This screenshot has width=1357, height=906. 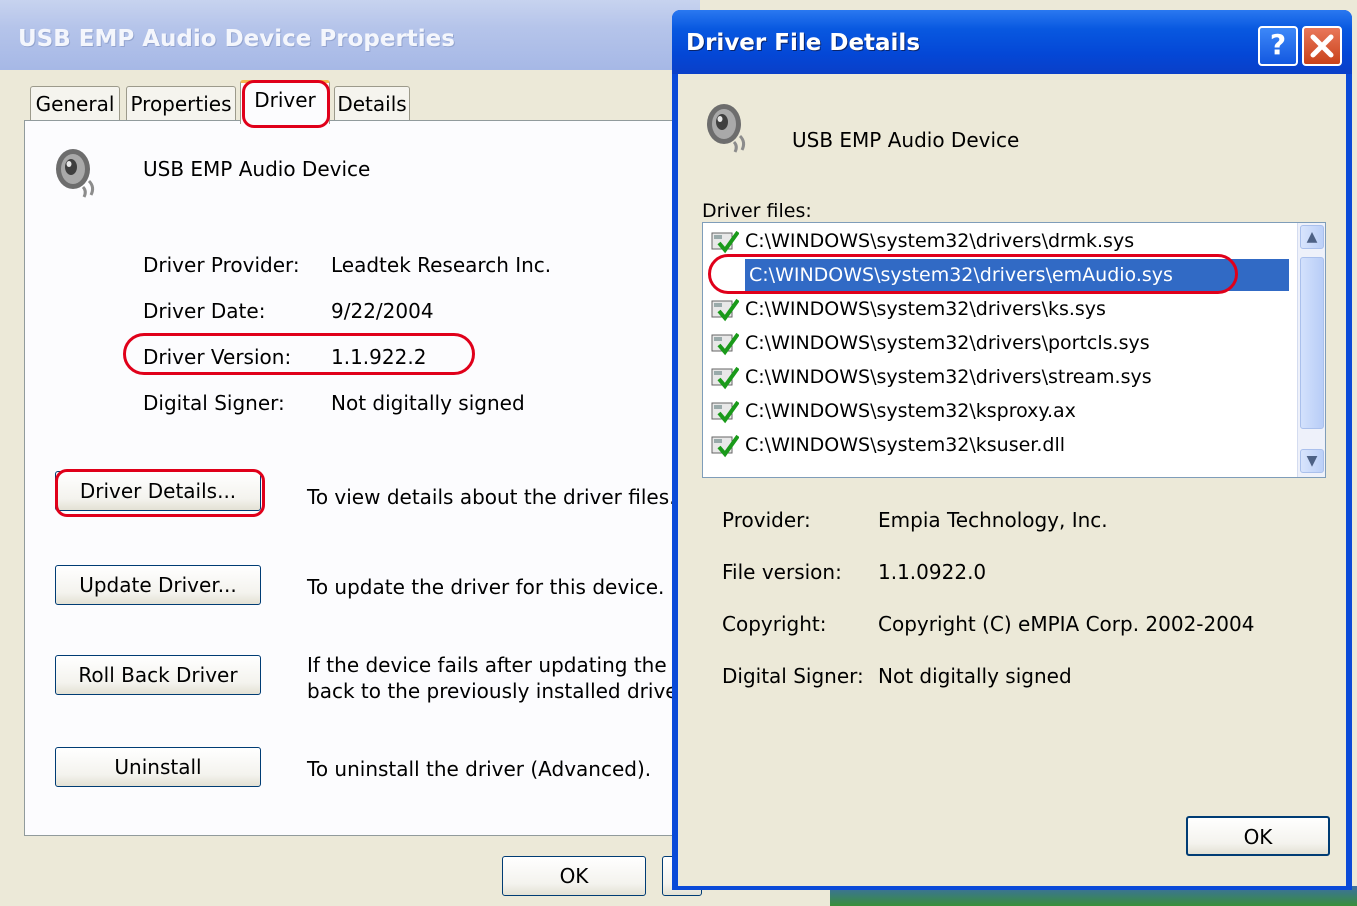 I want to click on driver-date-label: Driver Date:, so click(x=204, y=311).